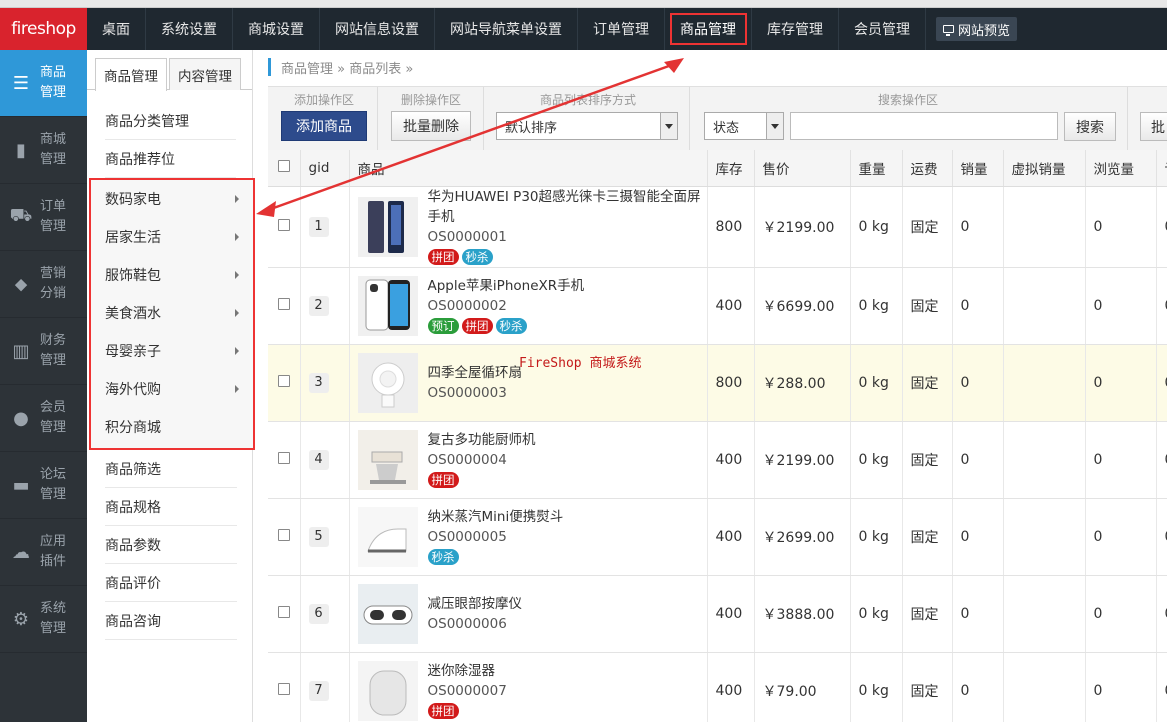 This screenshot has height=722, width=1167. I want to click on column-header-more: 讠, so click(1161, 168).